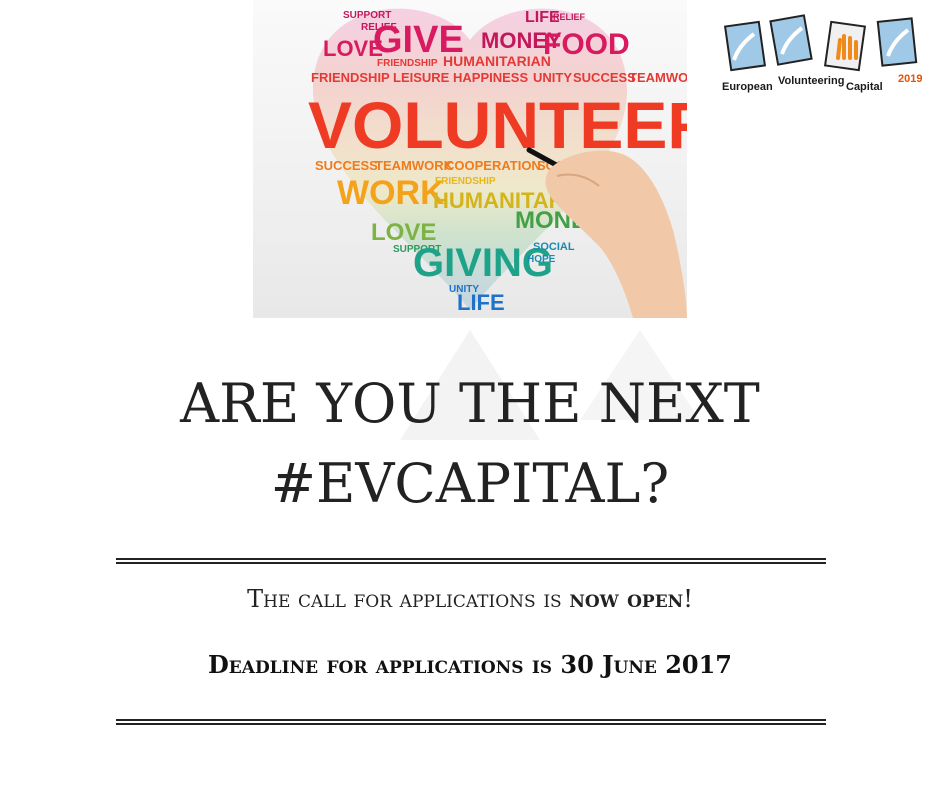 The height and width of the screenshot is (788, 940). What do you see at coordinates (497, 61) in the screenshot?
I see `svg-text: HUMANITARIAN` at bounding box center [497, 61].